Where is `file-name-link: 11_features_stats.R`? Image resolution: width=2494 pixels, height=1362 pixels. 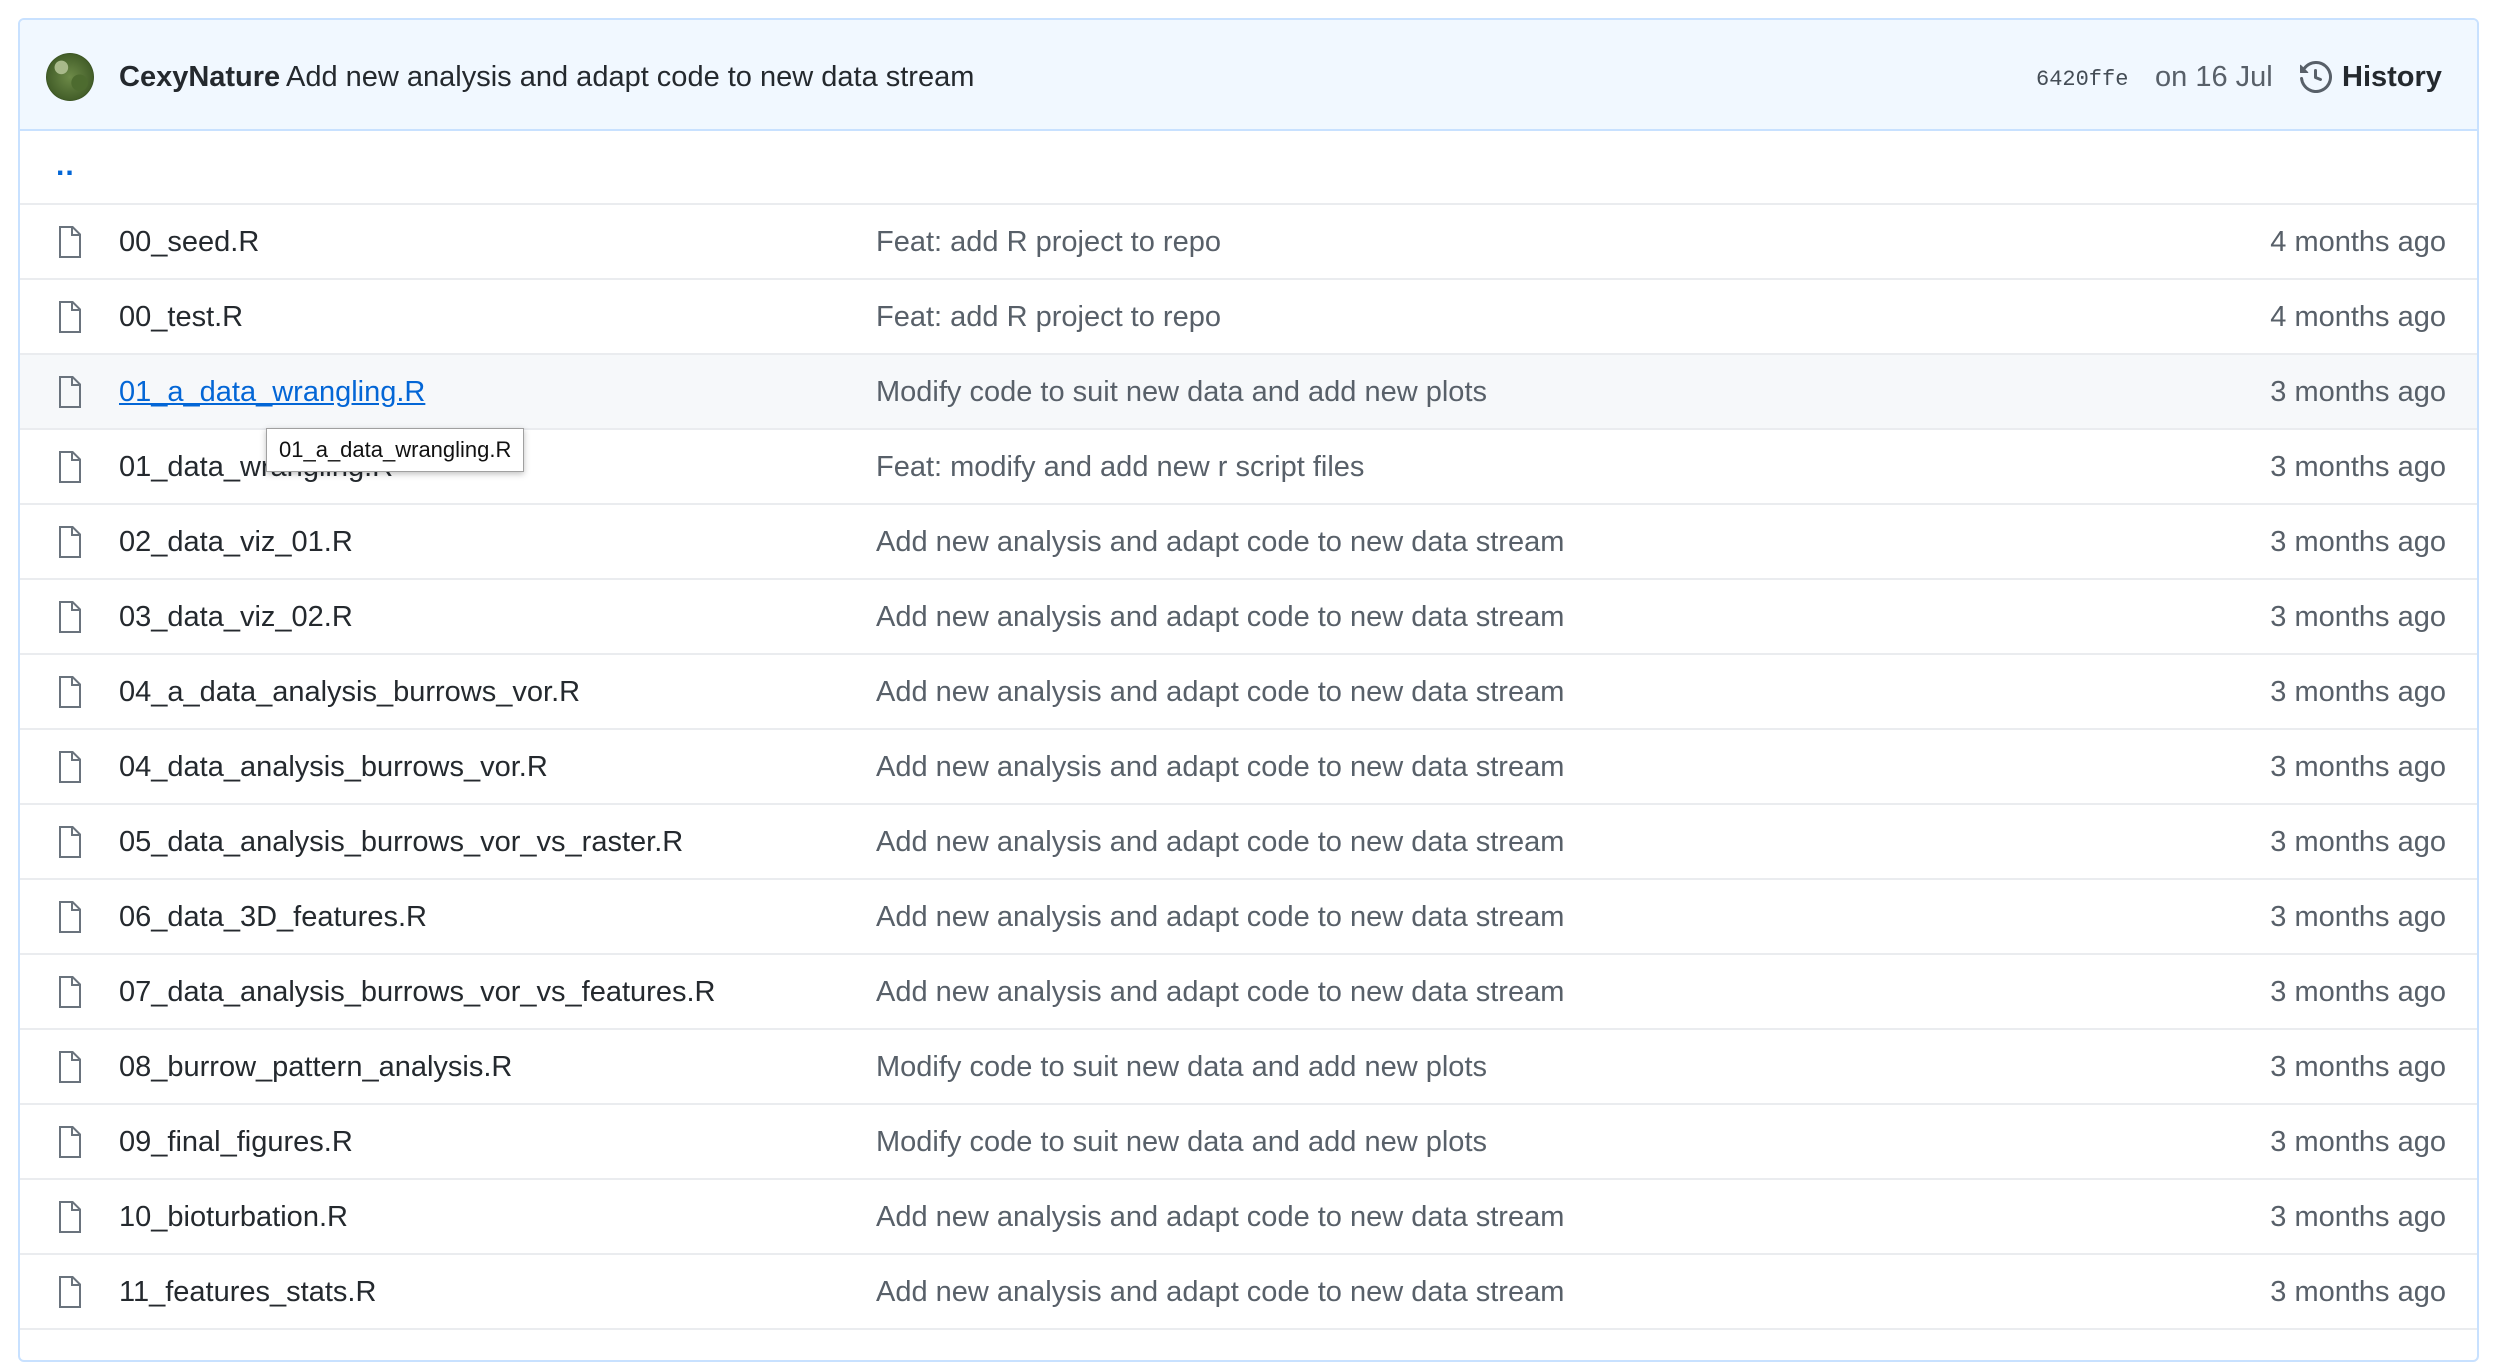
file-name-link: 11_features_stats.R is located at coordinates (247, 1292).